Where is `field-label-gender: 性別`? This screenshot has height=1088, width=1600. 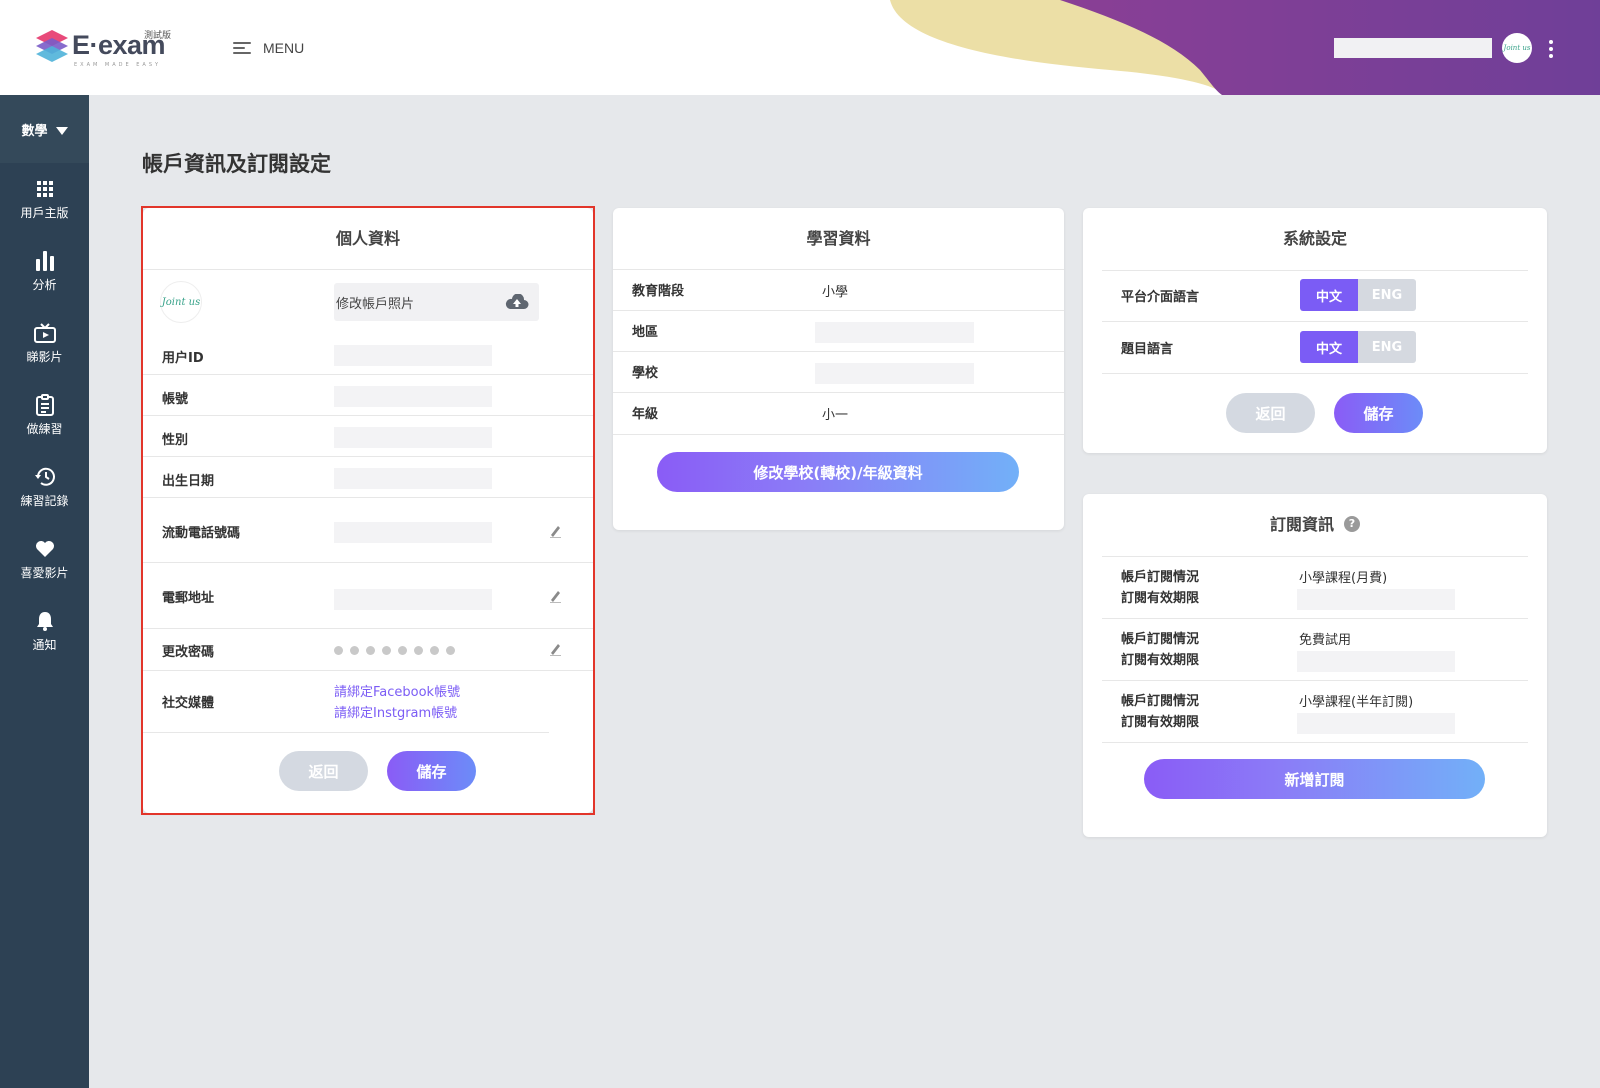 field-label-gender: 性別 is located at coordinates (175, 440).